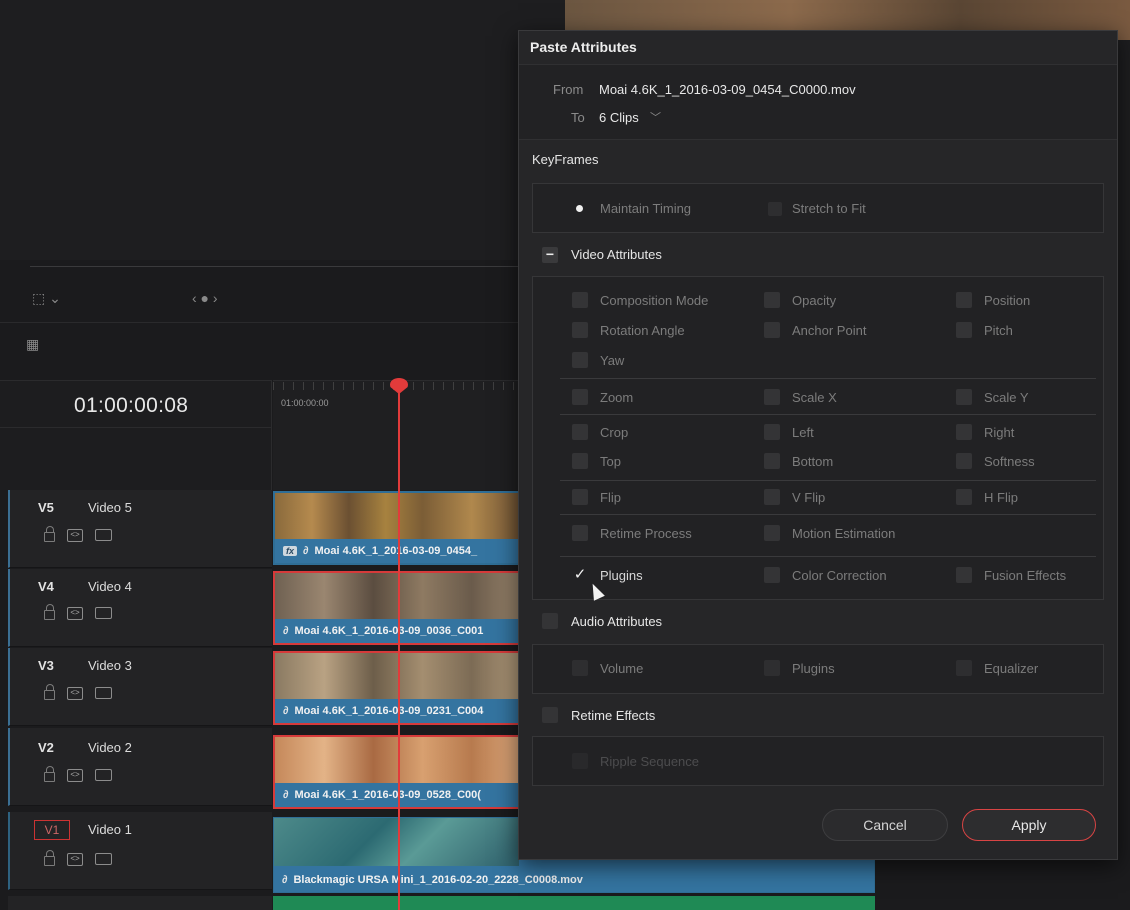  Describe the element at coordinates (772, 497) in the screenshot. I see `v-flip-checkbox` at that location.